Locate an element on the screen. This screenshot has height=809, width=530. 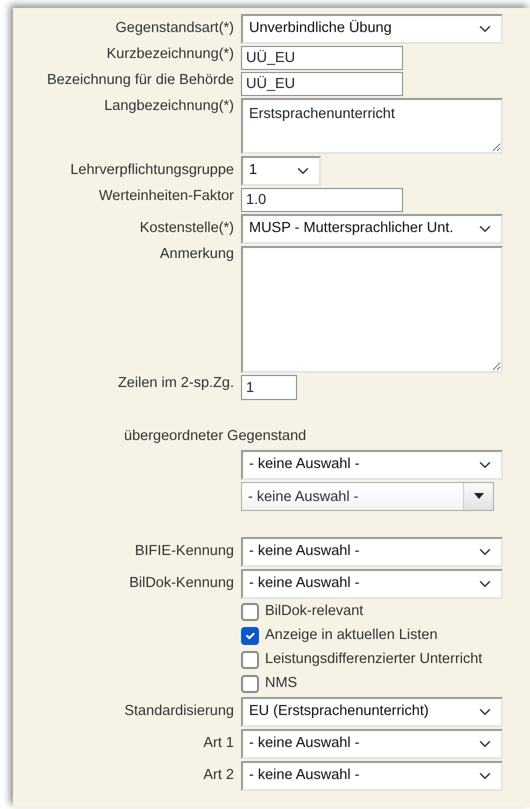
input-field: 1.0 is located at coordinates (322, 200).